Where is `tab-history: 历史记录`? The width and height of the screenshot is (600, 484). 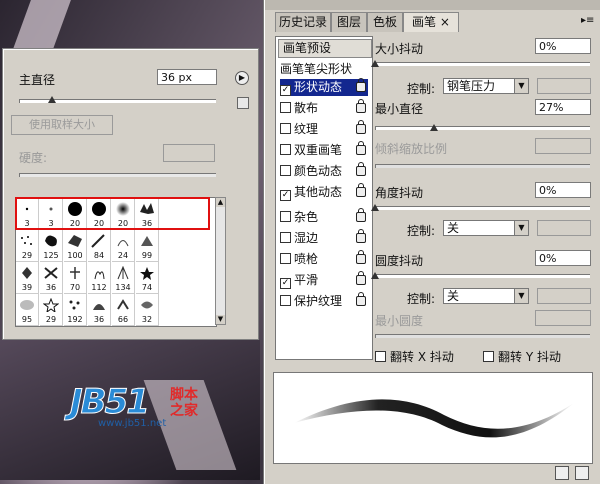
tab-history: 历史记录 is located at coordinates (303, 22).